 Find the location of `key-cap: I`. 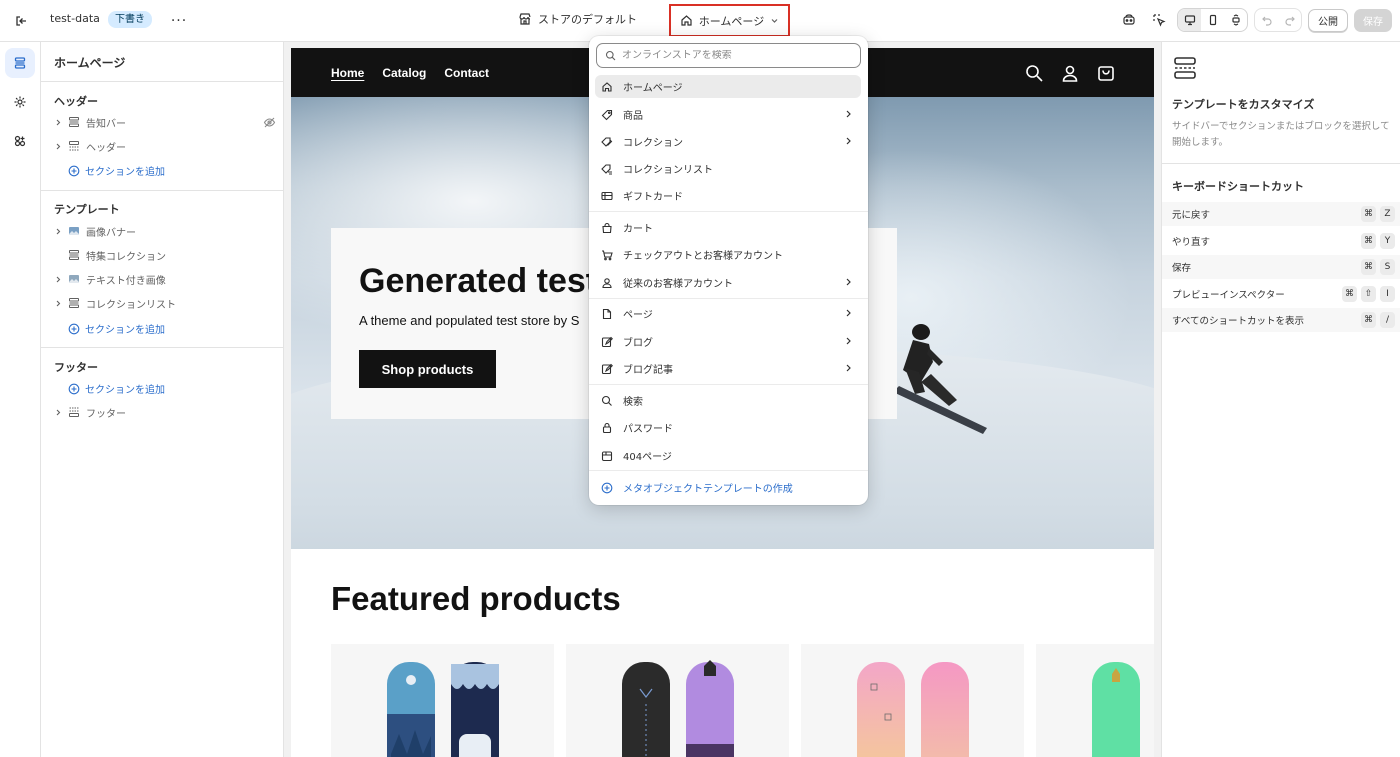

key-cap: I is located at coordinates (1387, 294).